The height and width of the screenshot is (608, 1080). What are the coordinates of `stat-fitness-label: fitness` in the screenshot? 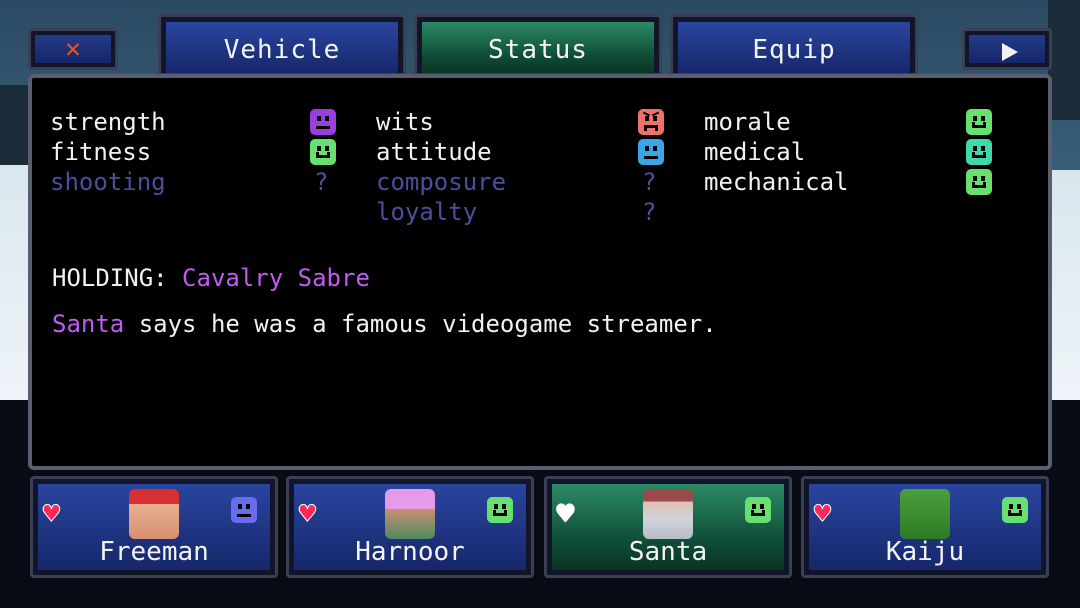 It's located at (101, 152).